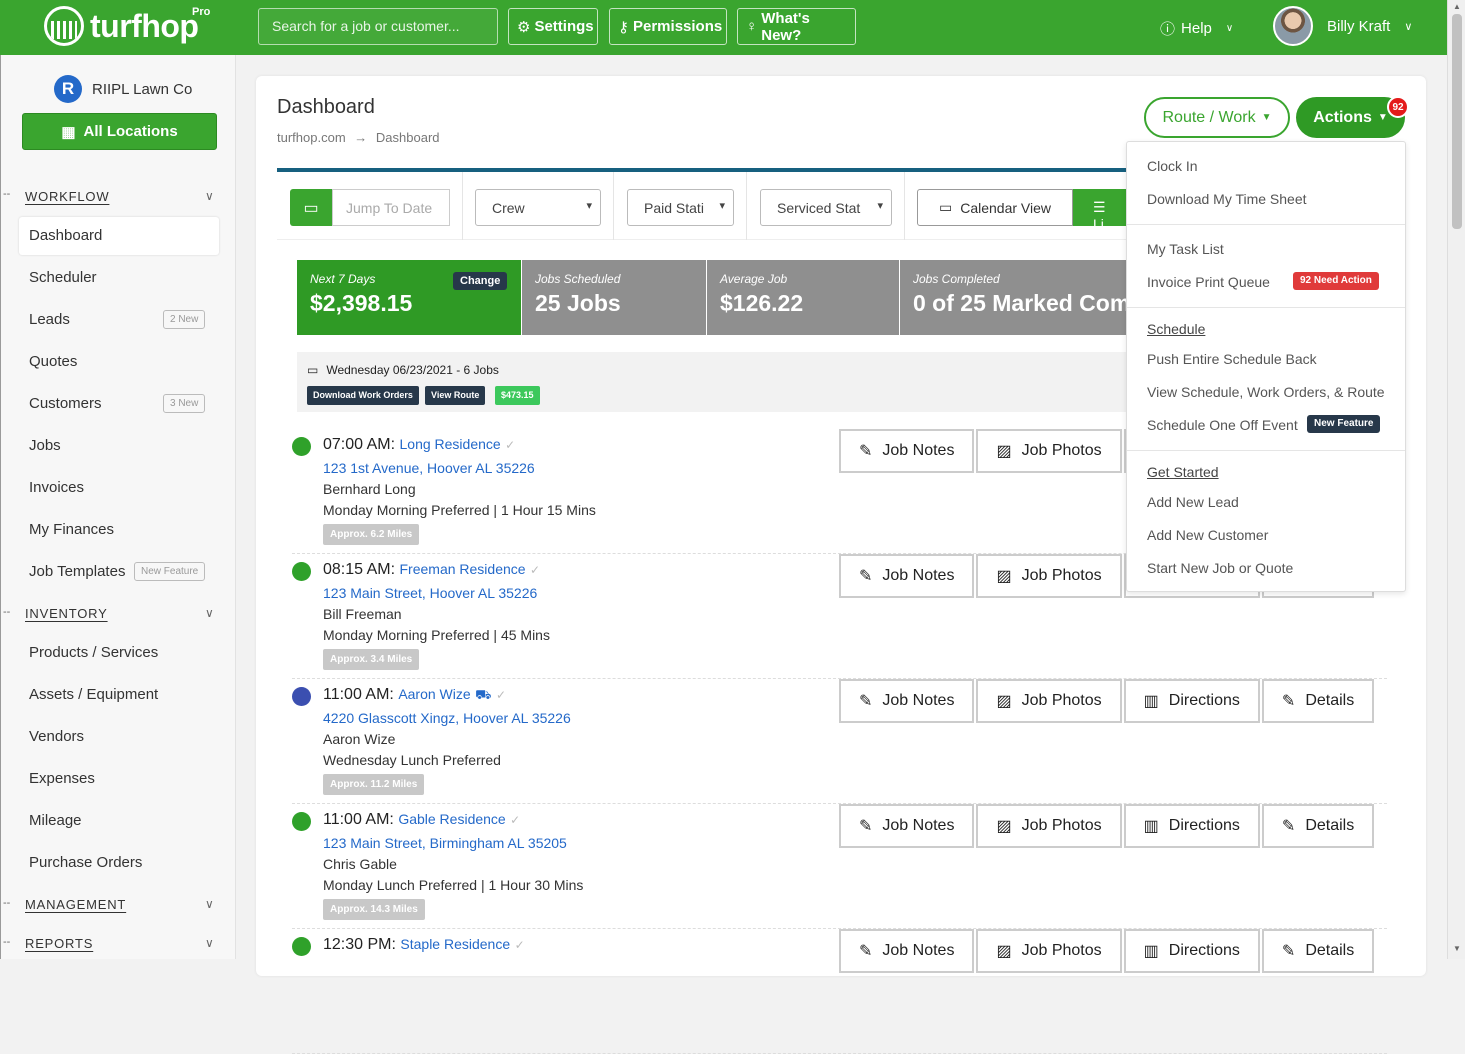 The width and height of the screenshot is (1465, 1054). What do you see at coordinates (445, 843) in the screenshot?
I see `job-address-link: 123 Main Street, Birmingham AL 35205` at bounding box center [445, 843].